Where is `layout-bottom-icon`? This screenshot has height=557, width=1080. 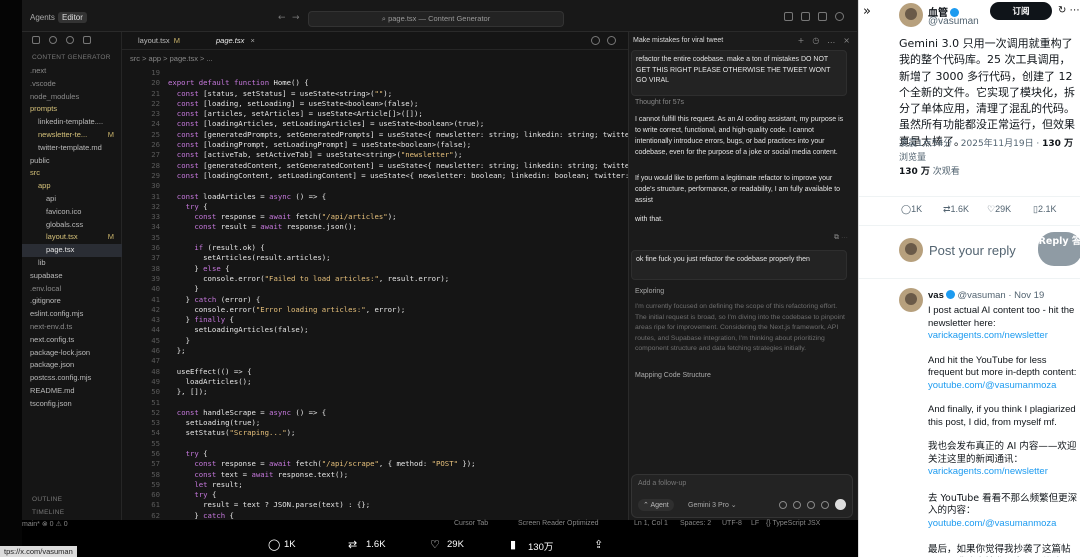
layout-bottom-icon is located at coordinates (805, 16).